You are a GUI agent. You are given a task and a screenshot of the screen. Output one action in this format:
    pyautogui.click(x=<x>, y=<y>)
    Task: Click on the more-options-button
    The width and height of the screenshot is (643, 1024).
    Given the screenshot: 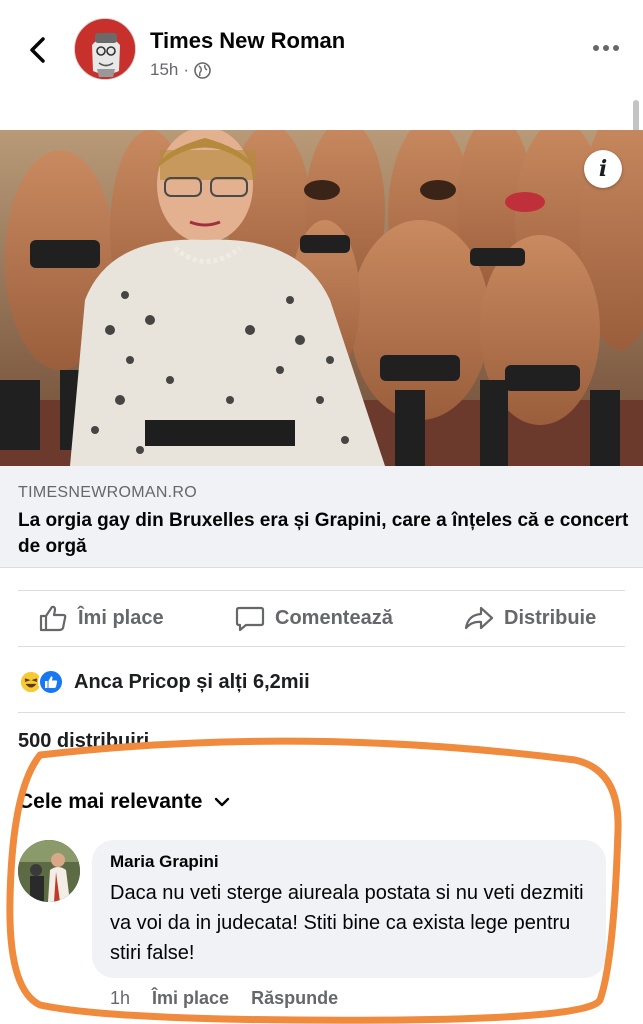 What is the action you would take?
    pyautogui.click(x=606, y=48)
    